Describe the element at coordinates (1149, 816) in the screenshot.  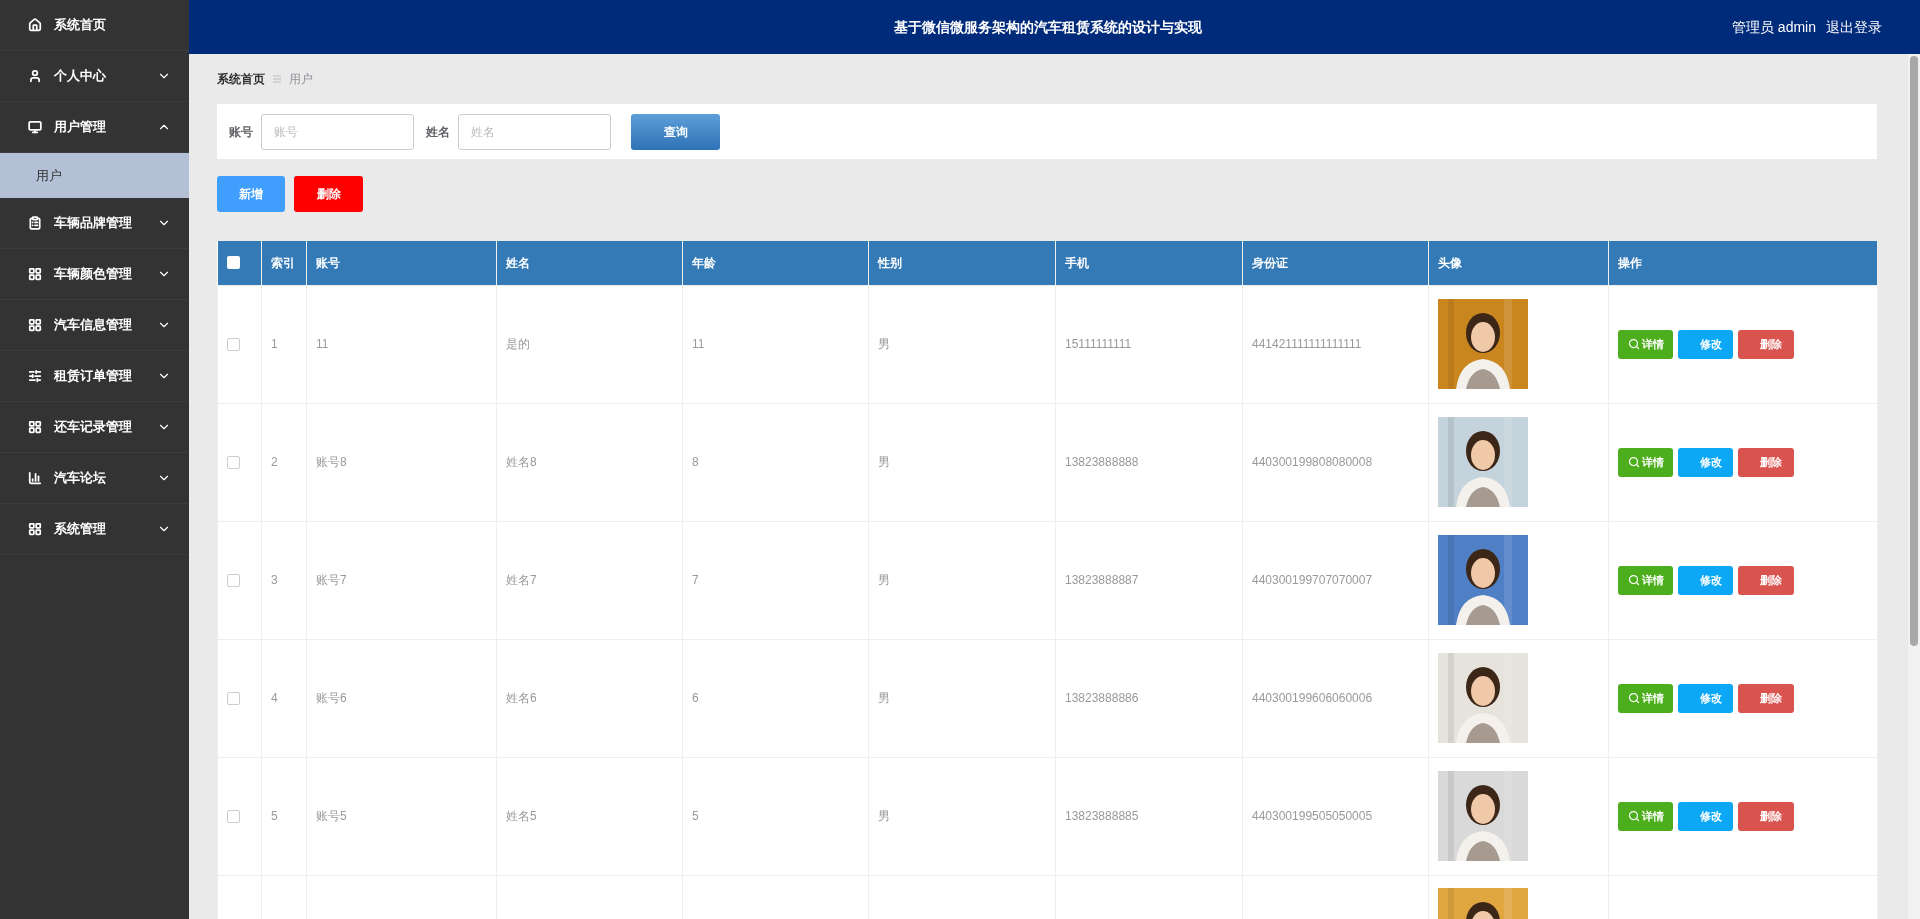
I see `table-cell: 13823888885` at that location.